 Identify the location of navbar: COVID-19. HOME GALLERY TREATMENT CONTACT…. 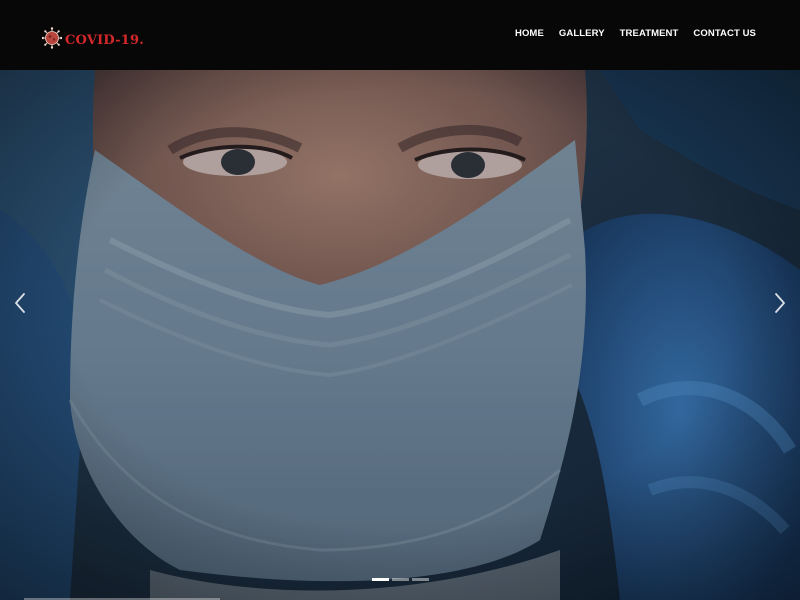
(400, 35).